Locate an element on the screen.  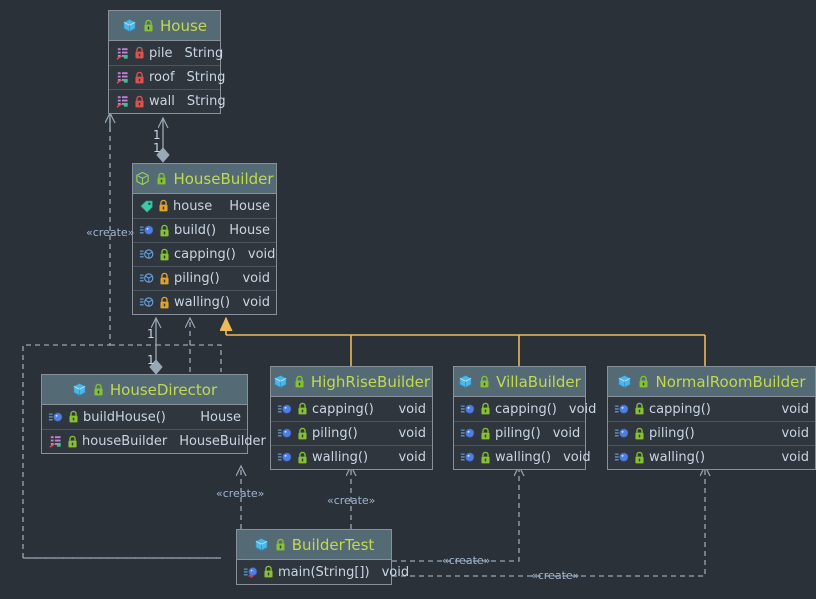
class-member-row: buildHouse() House is located at coordinates (144, 417).